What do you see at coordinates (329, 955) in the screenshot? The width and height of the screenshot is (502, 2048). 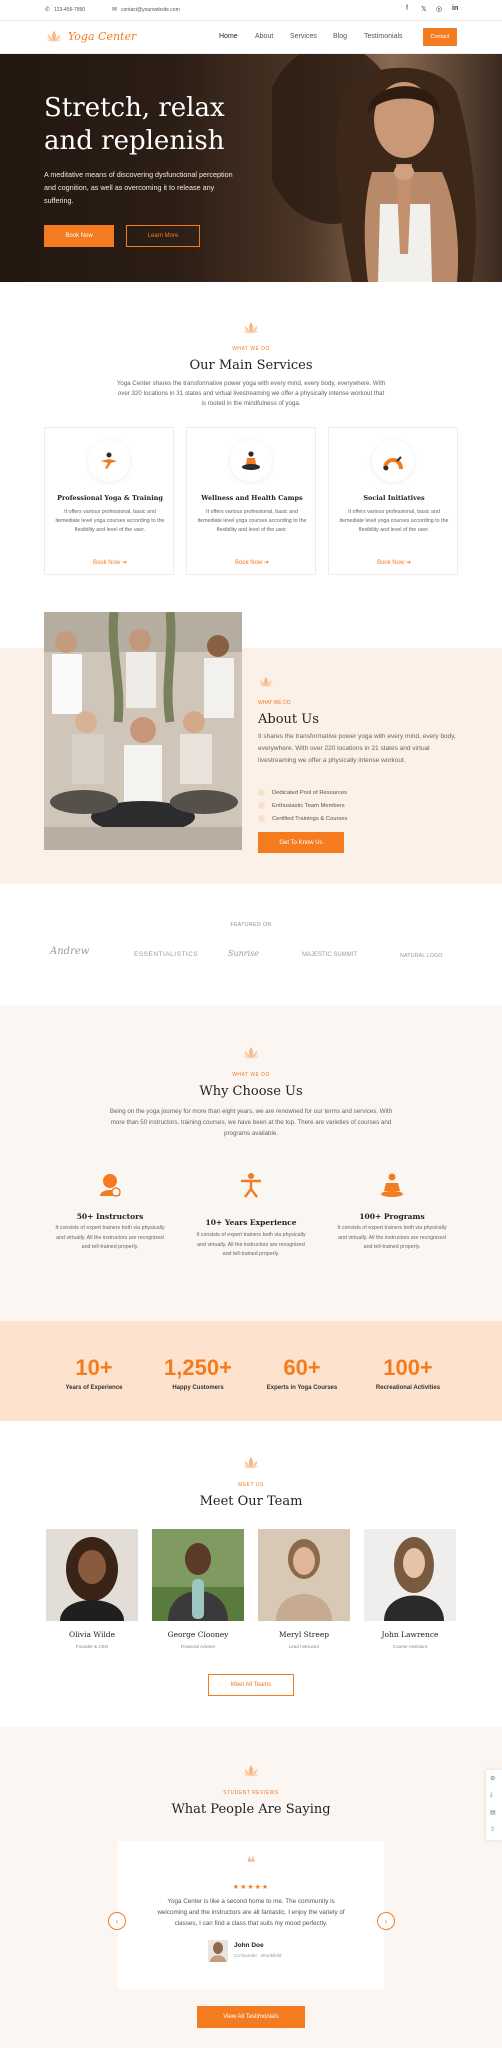 I see `featured-logo: MAJESTIC SUMMIT` at bounding box center [329, 955].